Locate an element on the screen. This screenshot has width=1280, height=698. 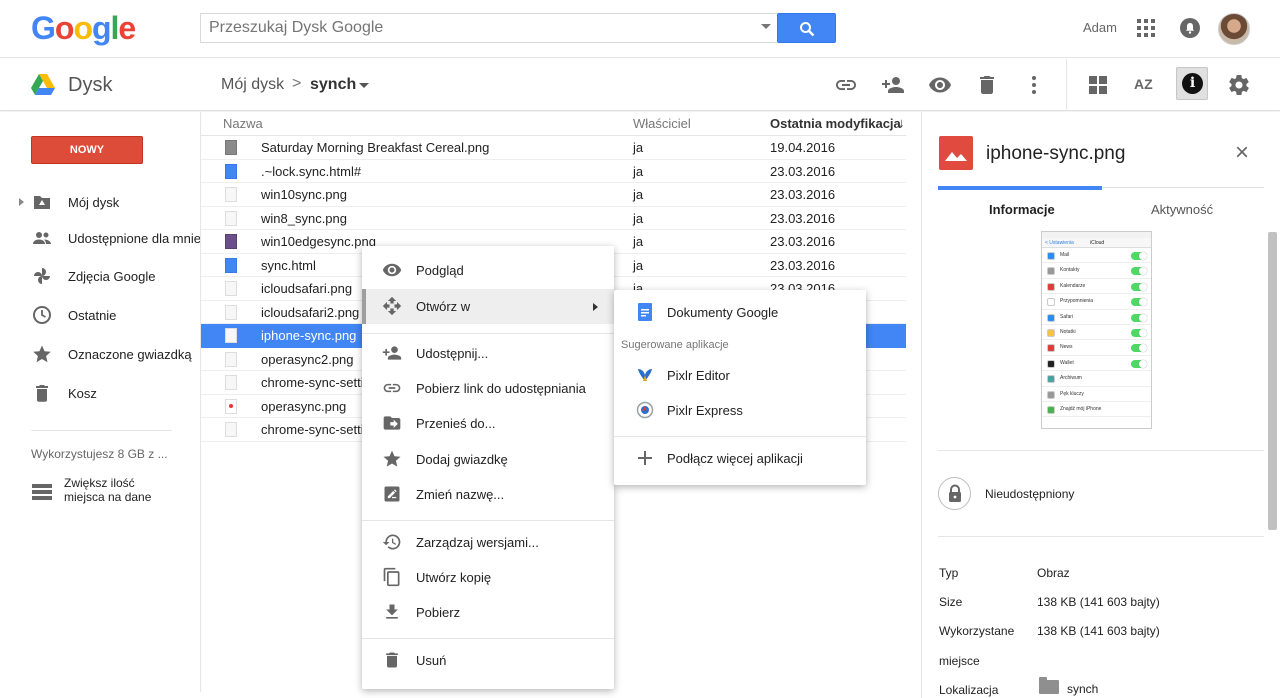
menu-item-get-link: Pobierz link do udostępniania is located at coordinates (488, 388).